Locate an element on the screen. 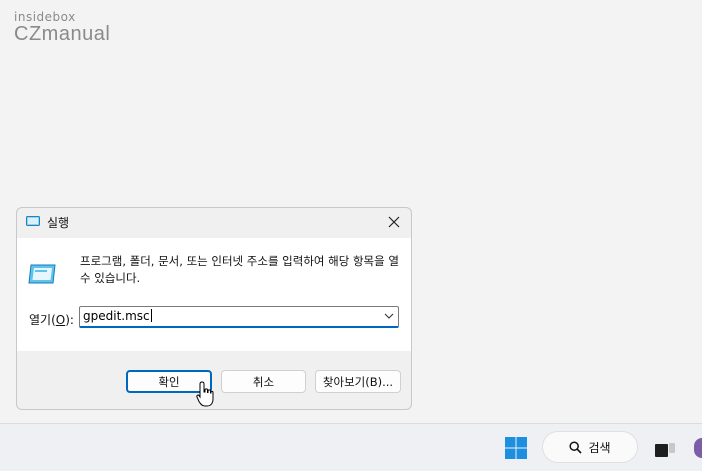 The width and height of the screenshot is (702, 471). dialog-title: 실행 is located at coordinates (58, 223).